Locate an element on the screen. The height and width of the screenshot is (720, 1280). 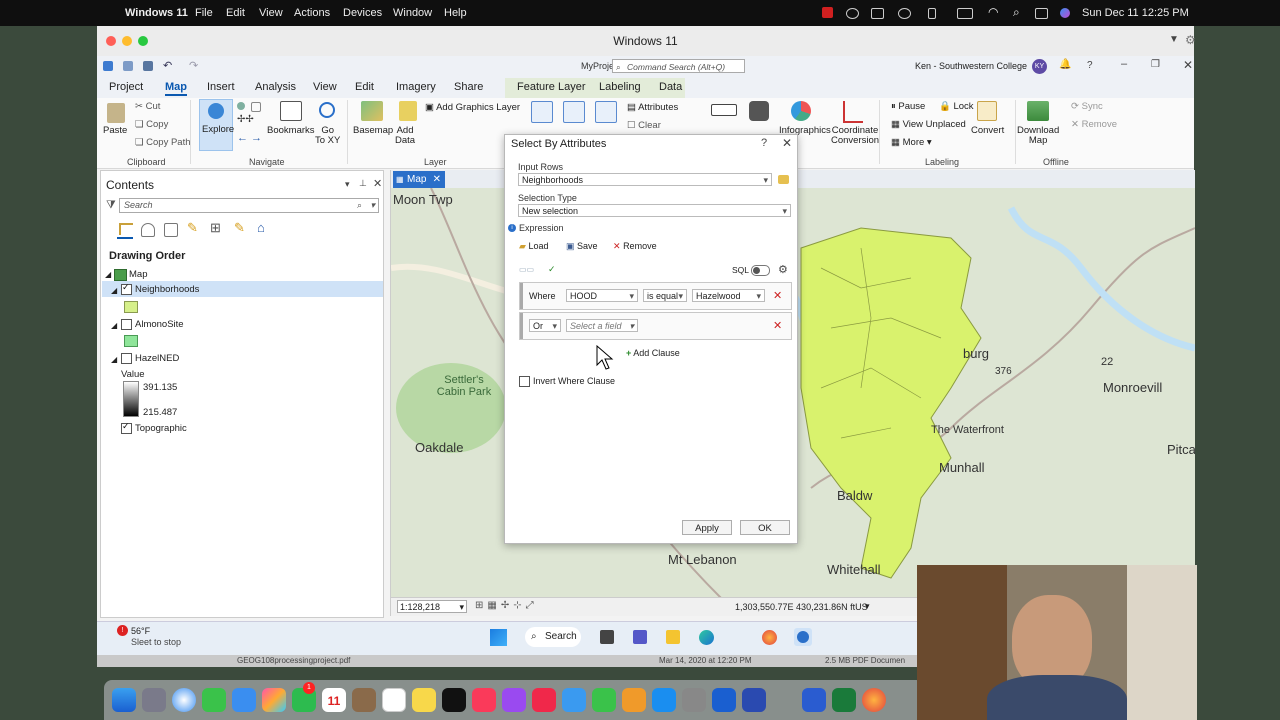
or-dropdown: Or is located at coordinates (545, 325).